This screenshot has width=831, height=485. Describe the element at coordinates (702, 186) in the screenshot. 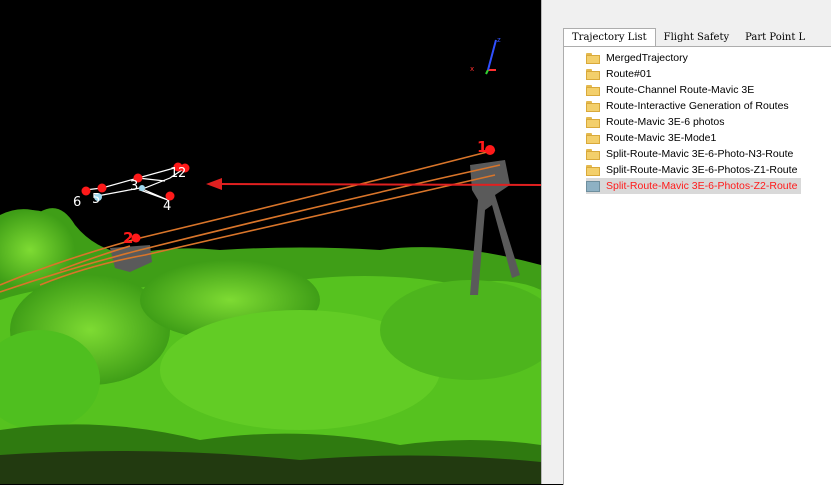

I see `tree-item-label: Split-Route-Mavic 3E-6-Photos-Z2-Route` at that location.